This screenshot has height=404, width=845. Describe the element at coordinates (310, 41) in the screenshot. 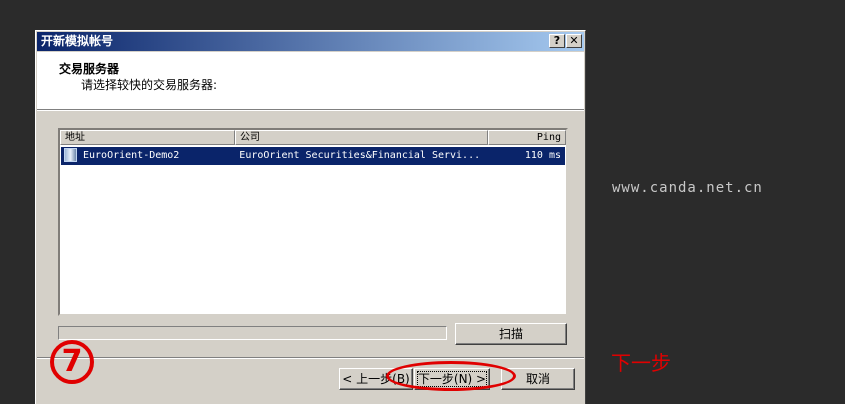

I see `dialog-titlebar: 开新模拟帐号` at that location.